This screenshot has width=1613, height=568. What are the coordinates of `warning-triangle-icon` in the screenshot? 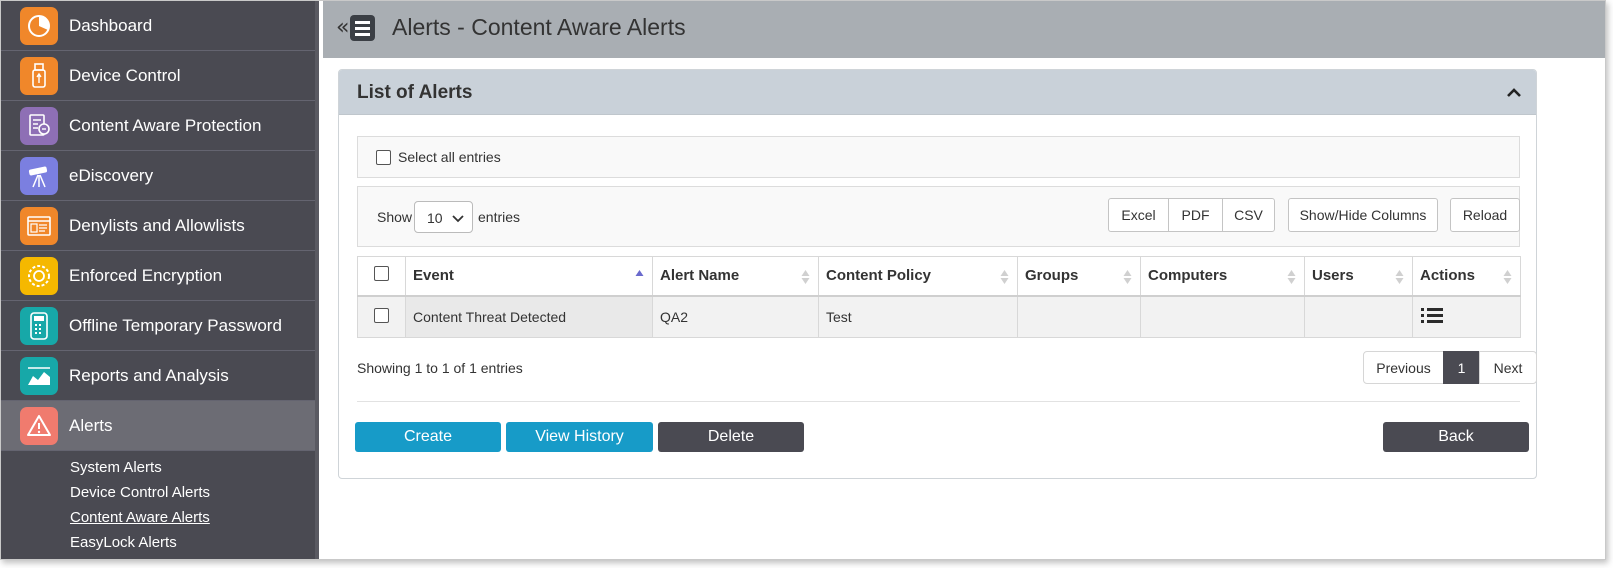 It's located at (39, 426).